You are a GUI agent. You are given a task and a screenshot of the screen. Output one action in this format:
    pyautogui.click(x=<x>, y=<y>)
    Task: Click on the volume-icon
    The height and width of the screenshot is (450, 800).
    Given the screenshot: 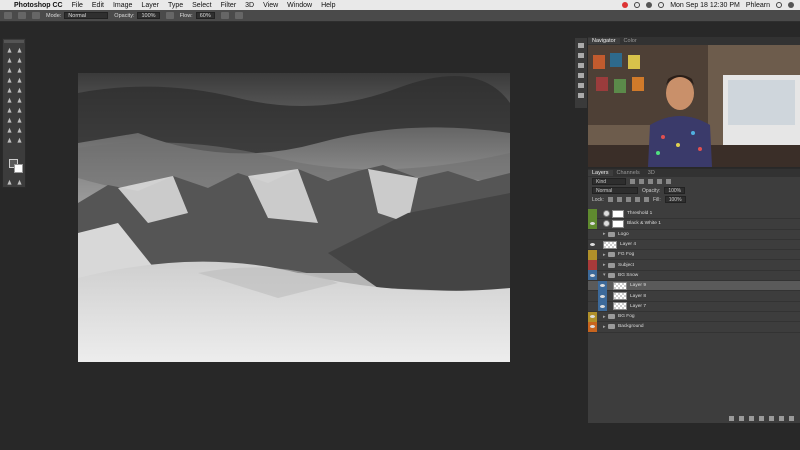 What is the action you would take?
    pyautogui.click(x=649, y=5)
    